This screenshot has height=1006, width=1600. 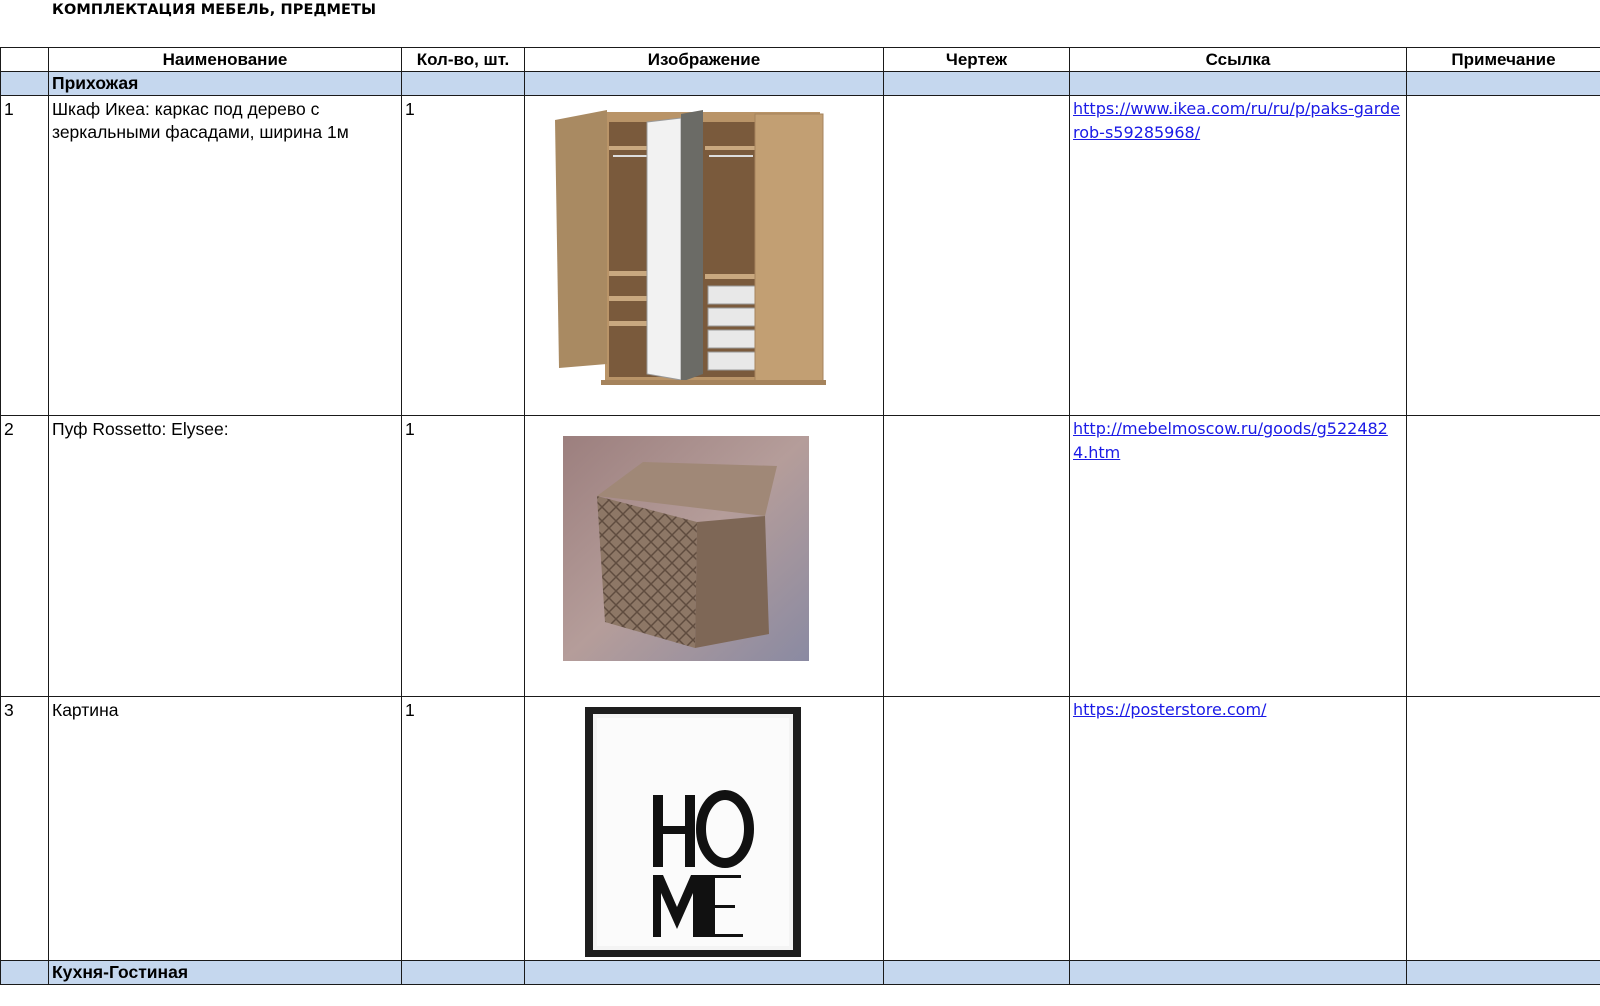 I want to click on header-drawing: Чертеж, so click(x=976, y=59).